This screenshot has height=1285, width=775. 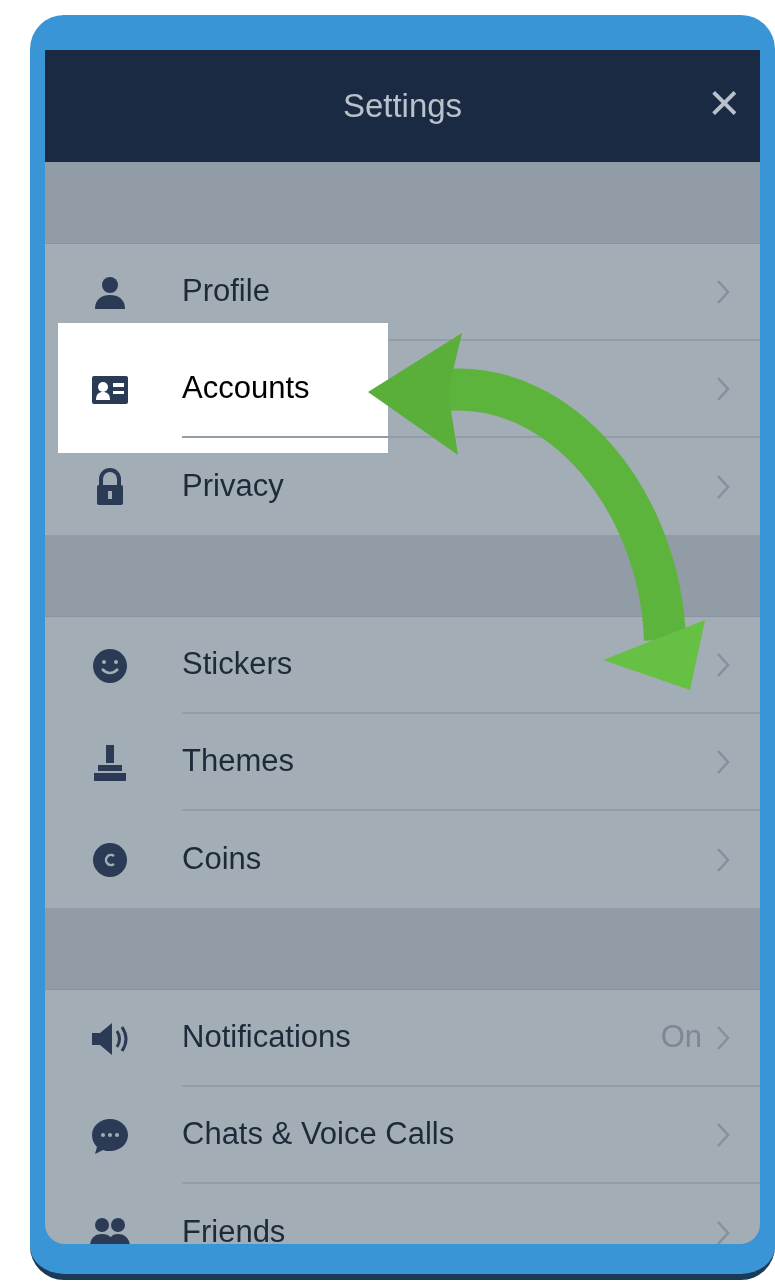 What do you see at coordinates (402, 106) in the screenshot?
I see `window-title: Settings` at bounding box center [402, 106].